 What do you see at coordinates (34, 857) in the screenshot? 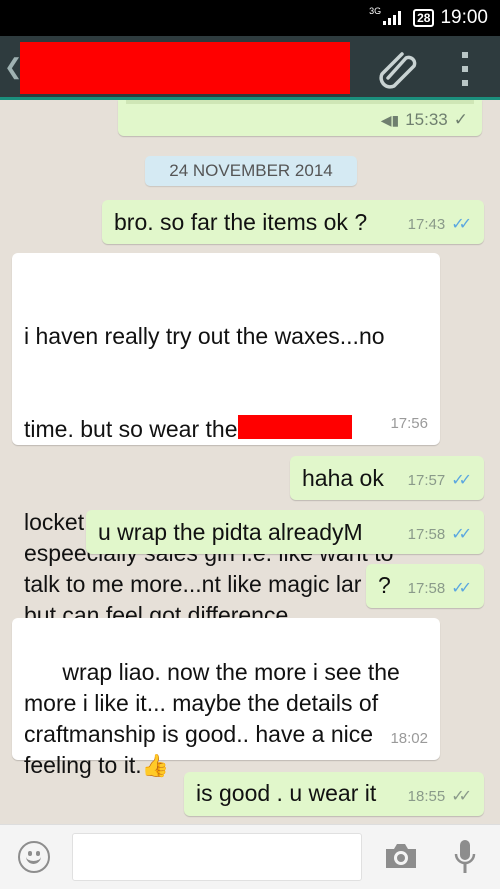
I see `emoji-icon` at bounding box center [34, 857].